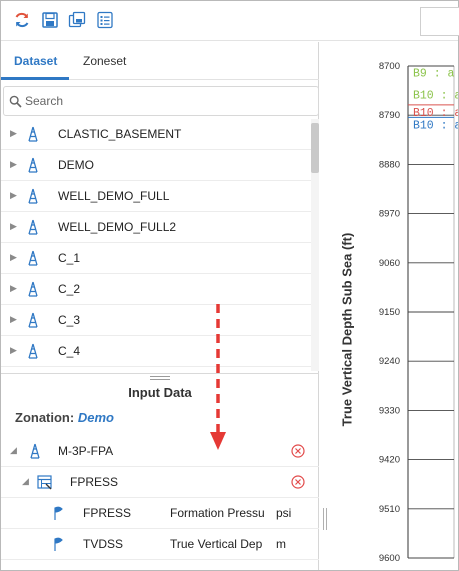 The image size is (459, 571). I want to click on well-list-item-label: C_3, so click(69, 320).